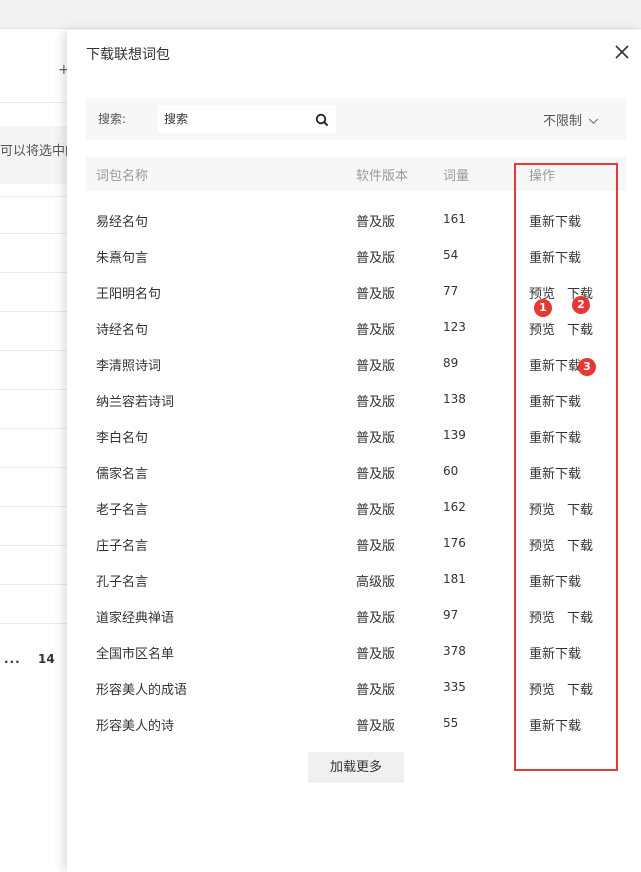  Describe the element at coordinates (587, 367) in the screenshot. I see `annotation-marker-3: 3` at that location.